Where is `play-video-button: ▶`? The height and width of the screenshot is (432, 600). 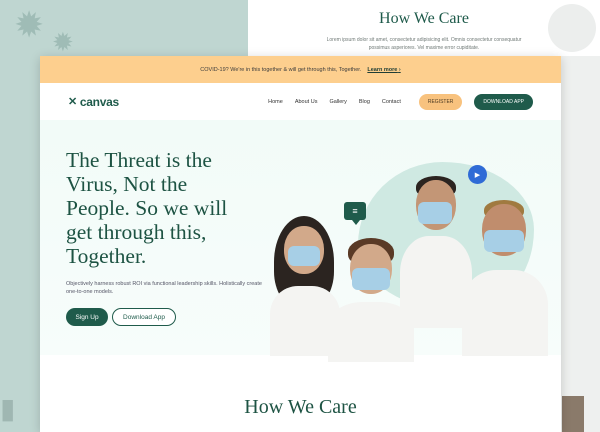
play-video-button: ▶ is located at coordinates (477, 174).